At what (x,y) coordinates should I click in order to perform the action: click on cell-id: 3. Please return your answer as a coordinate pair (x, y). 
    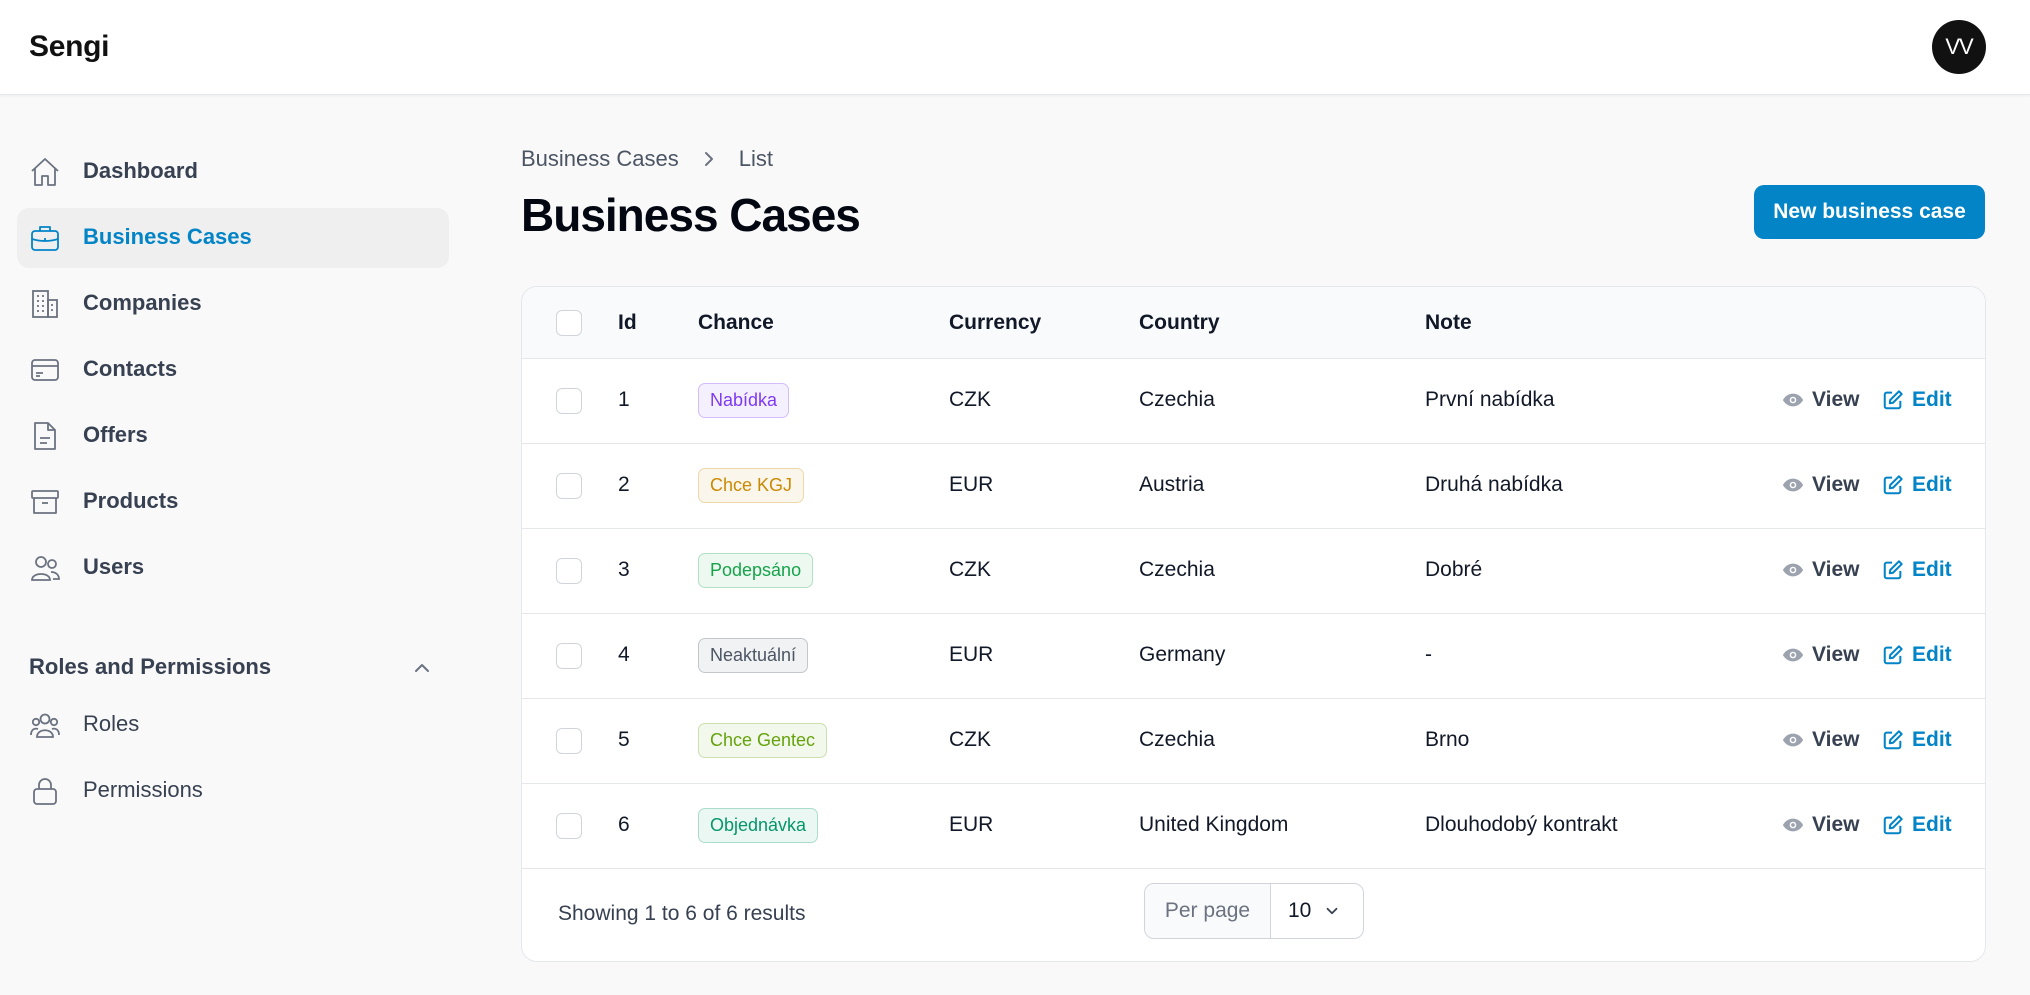
    Looking at the image, I should click on (624, 569).